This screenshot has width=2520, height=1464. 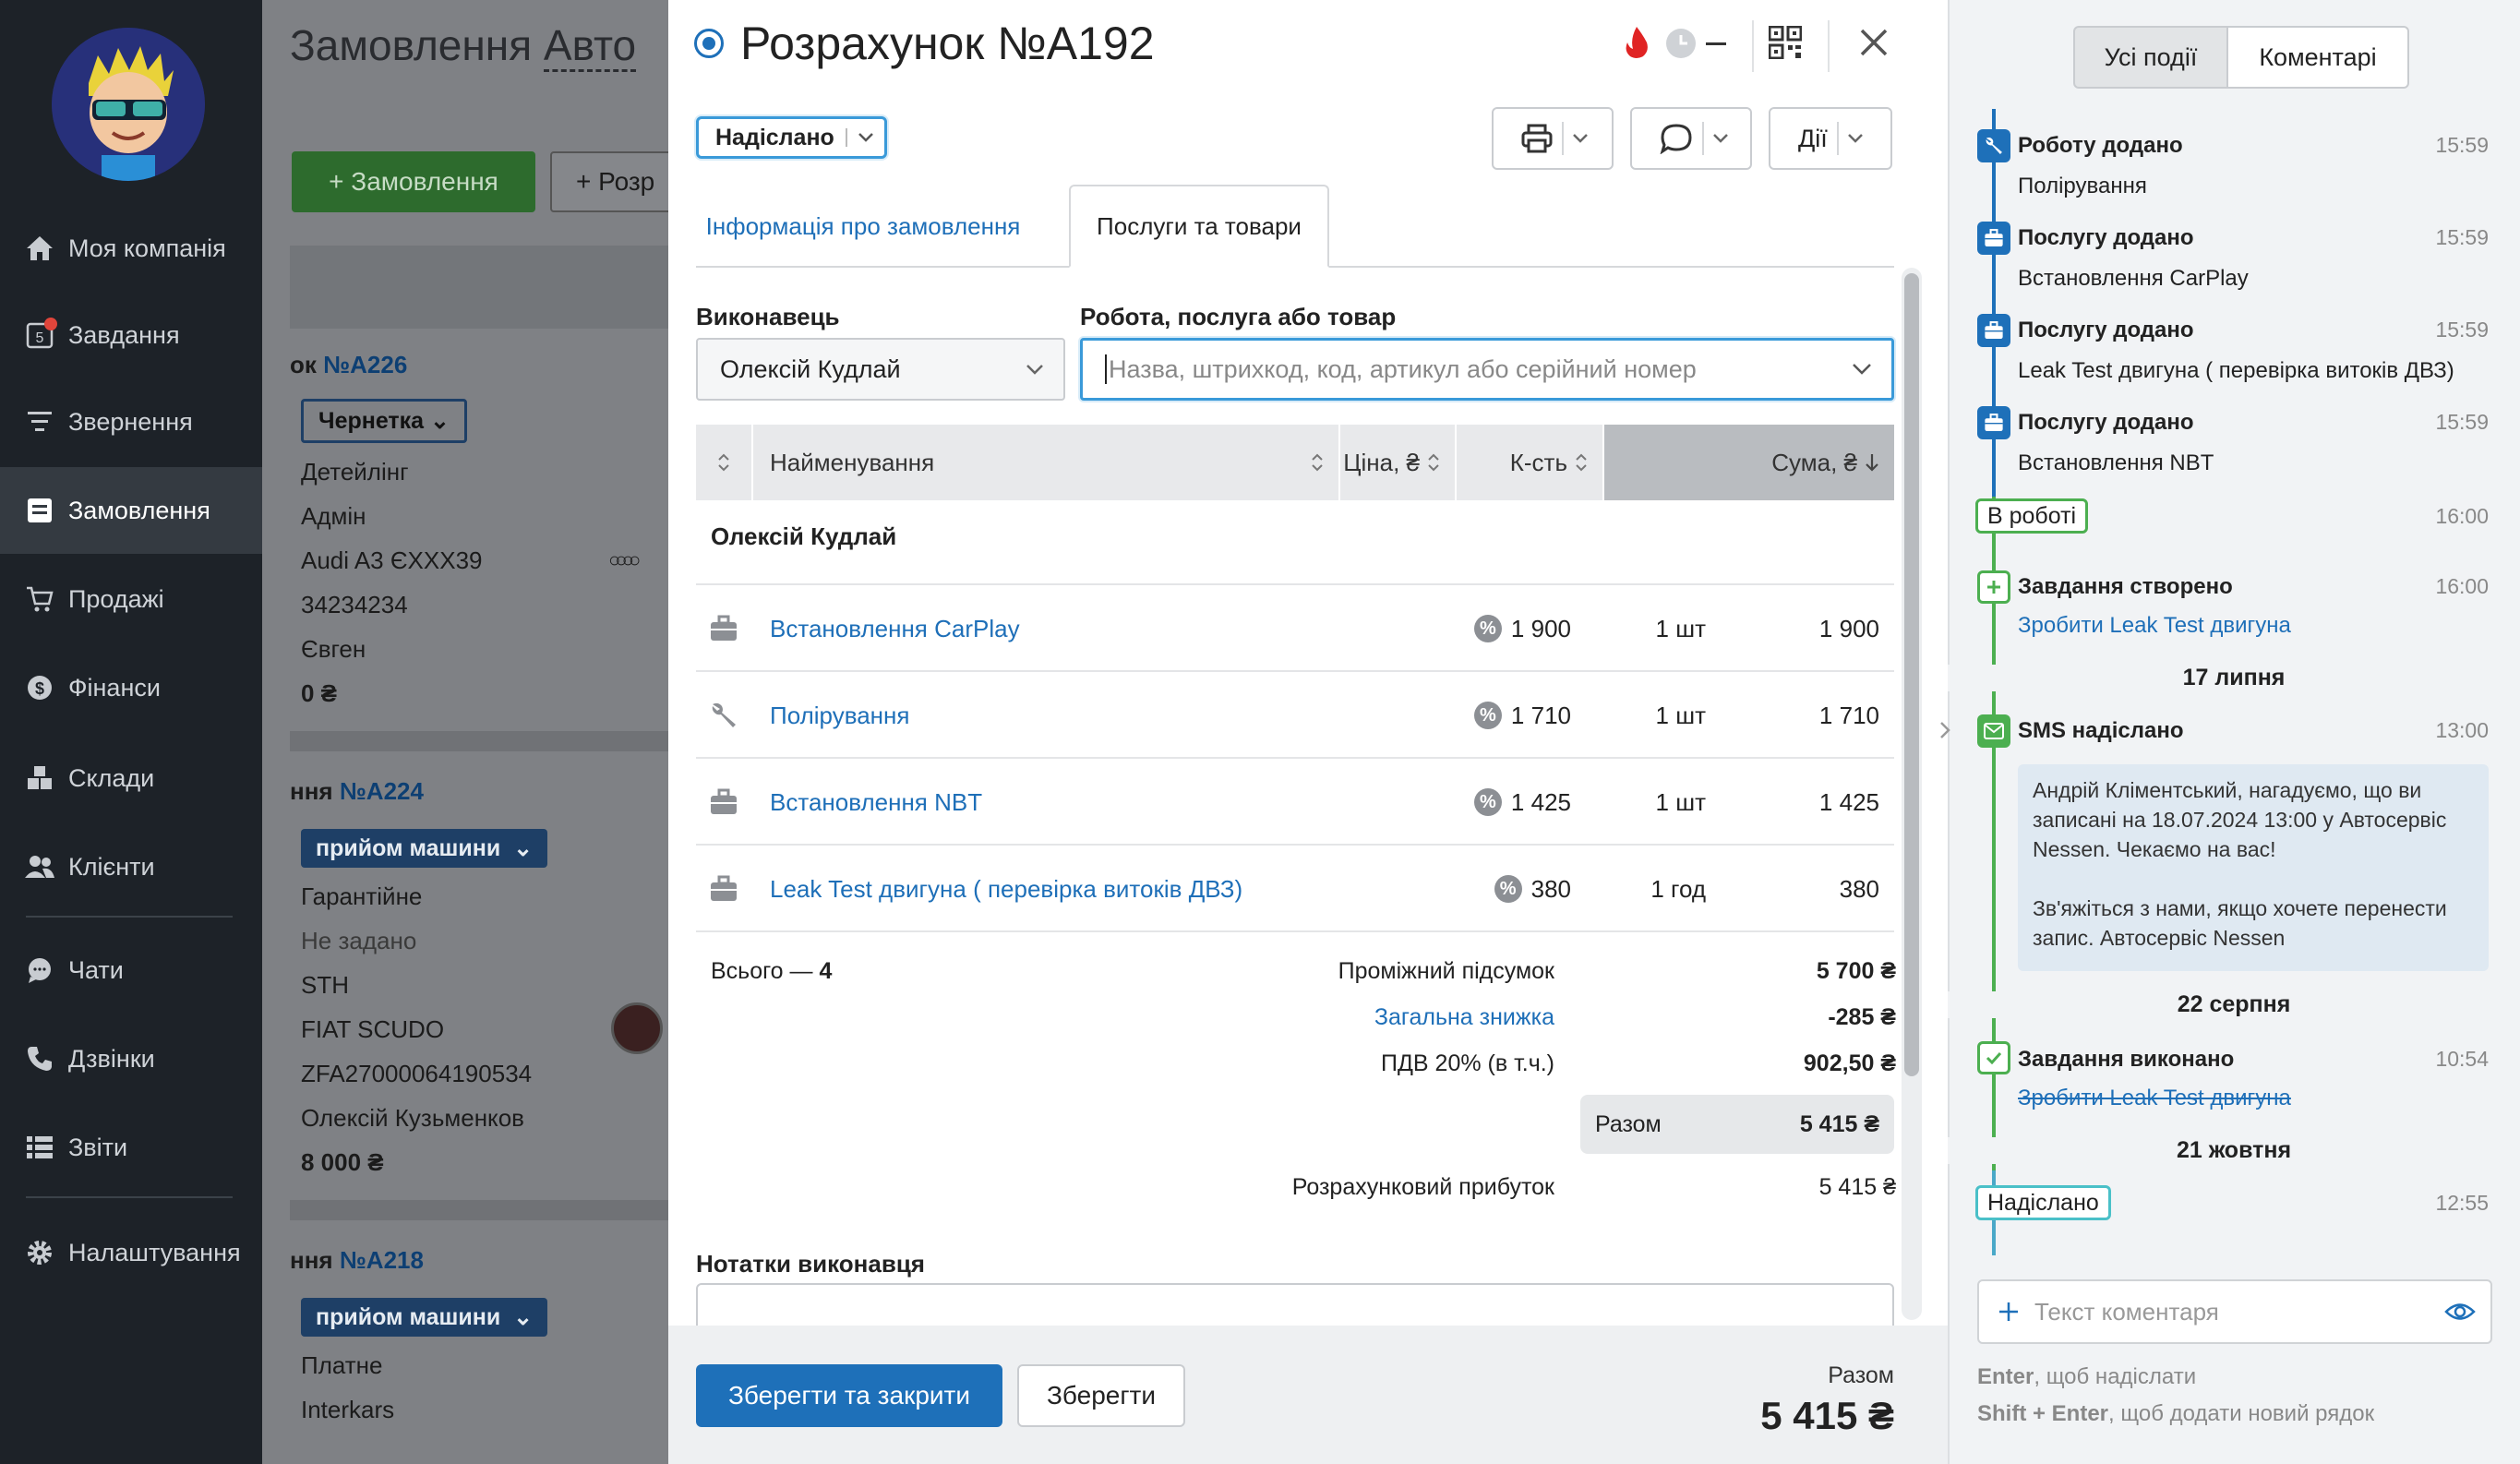 What do you see at coordinates (2234, 678) in the screenshot?
I see `date-separator: 17 липня` at bounding box center [2234, 678].